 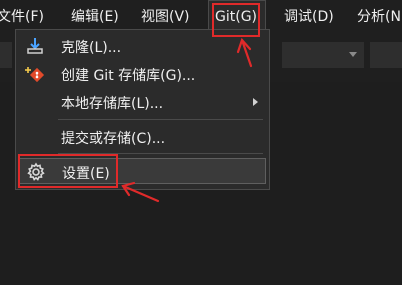 I want to click on toolbar-dropdown-right, so click(x=386, y=55).